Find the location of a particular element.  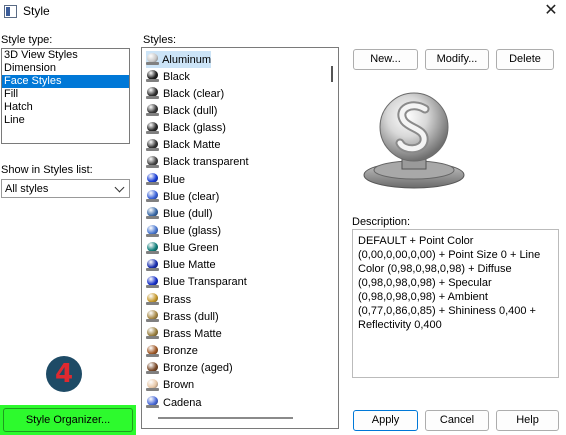

style-item-label: Black (clear) is located at coordinates (194, 93).